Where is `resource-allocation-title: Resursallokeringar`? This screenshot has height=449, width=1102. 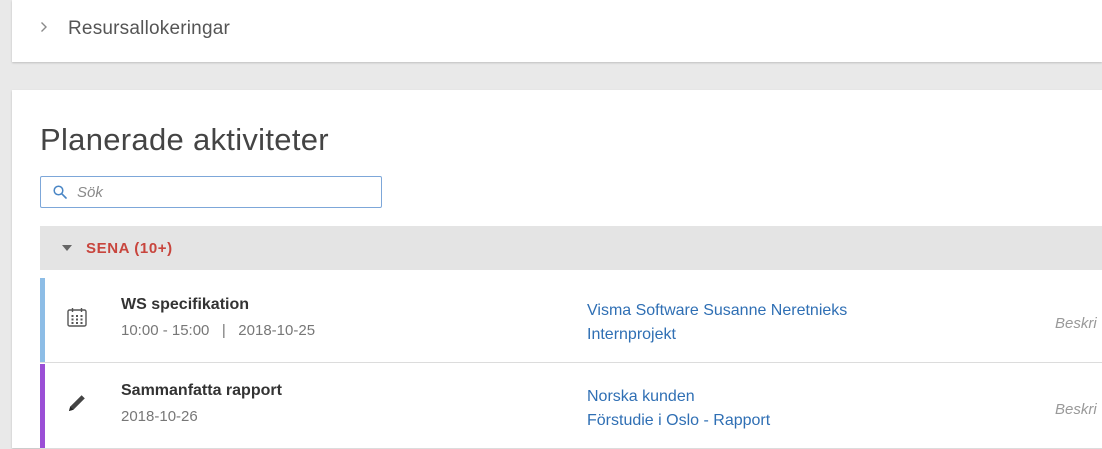
resource-allocation-title: Resursallokeringar is located at coordinates (149, 28).